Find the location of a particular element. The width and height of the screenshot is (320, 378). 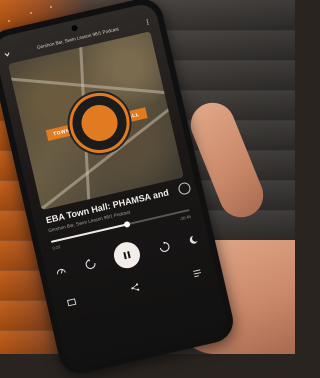

chevron-down-icon is located at coordinates (7, 54).